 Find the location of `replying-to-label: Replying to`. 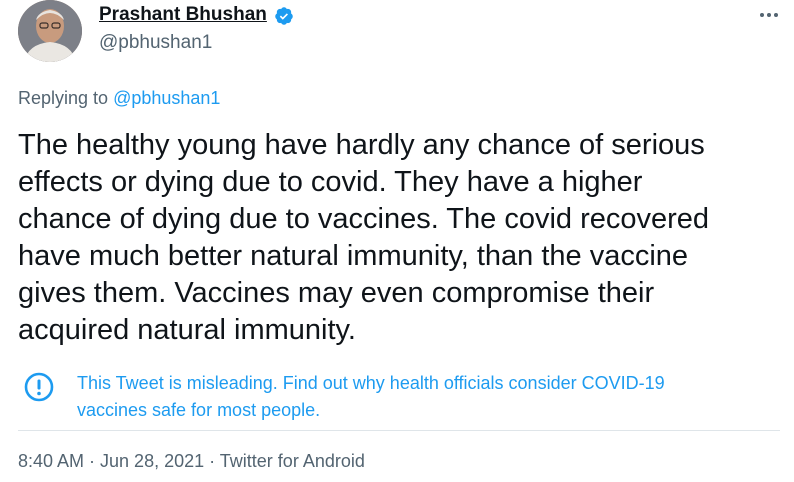

replying-to-label: Replying to is located at coordinates (63, 98).